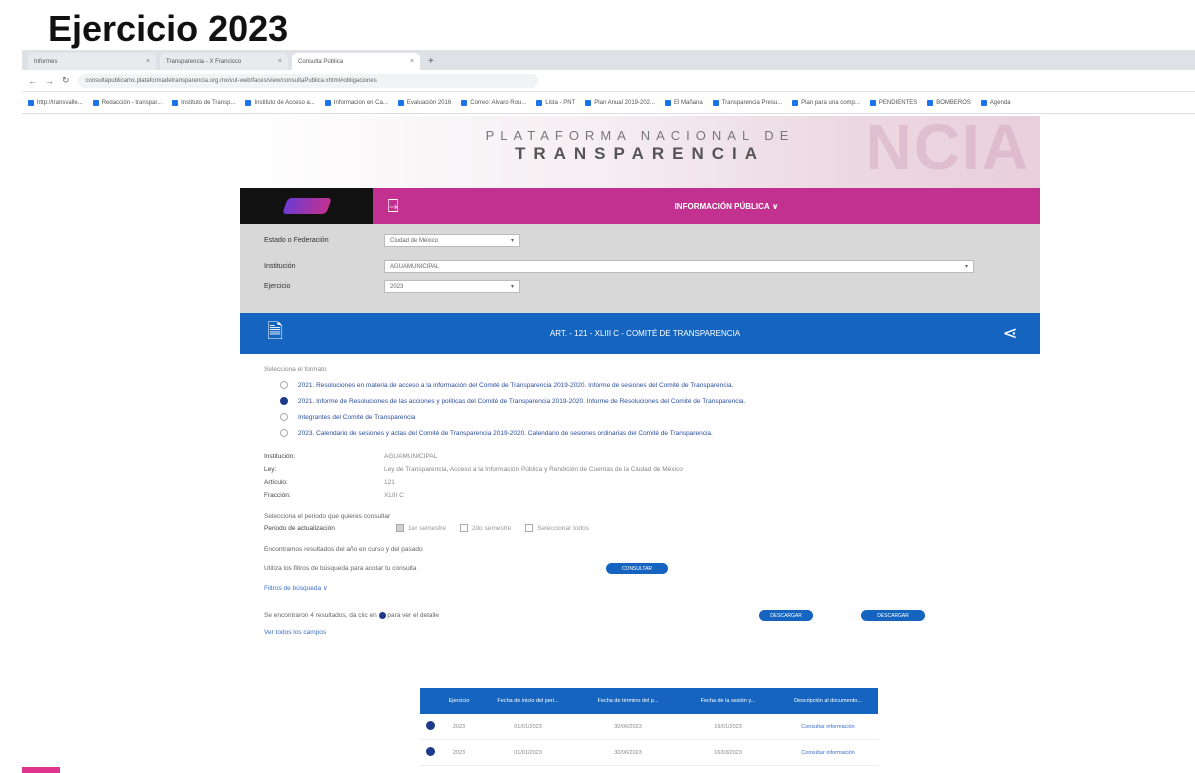 The height and width of the screenshot is (773, 1195). What do you see at coordinates (393, 206) in the screenshot?
I see `login-door-icon: ⍈` at bounding box center [393, 206].